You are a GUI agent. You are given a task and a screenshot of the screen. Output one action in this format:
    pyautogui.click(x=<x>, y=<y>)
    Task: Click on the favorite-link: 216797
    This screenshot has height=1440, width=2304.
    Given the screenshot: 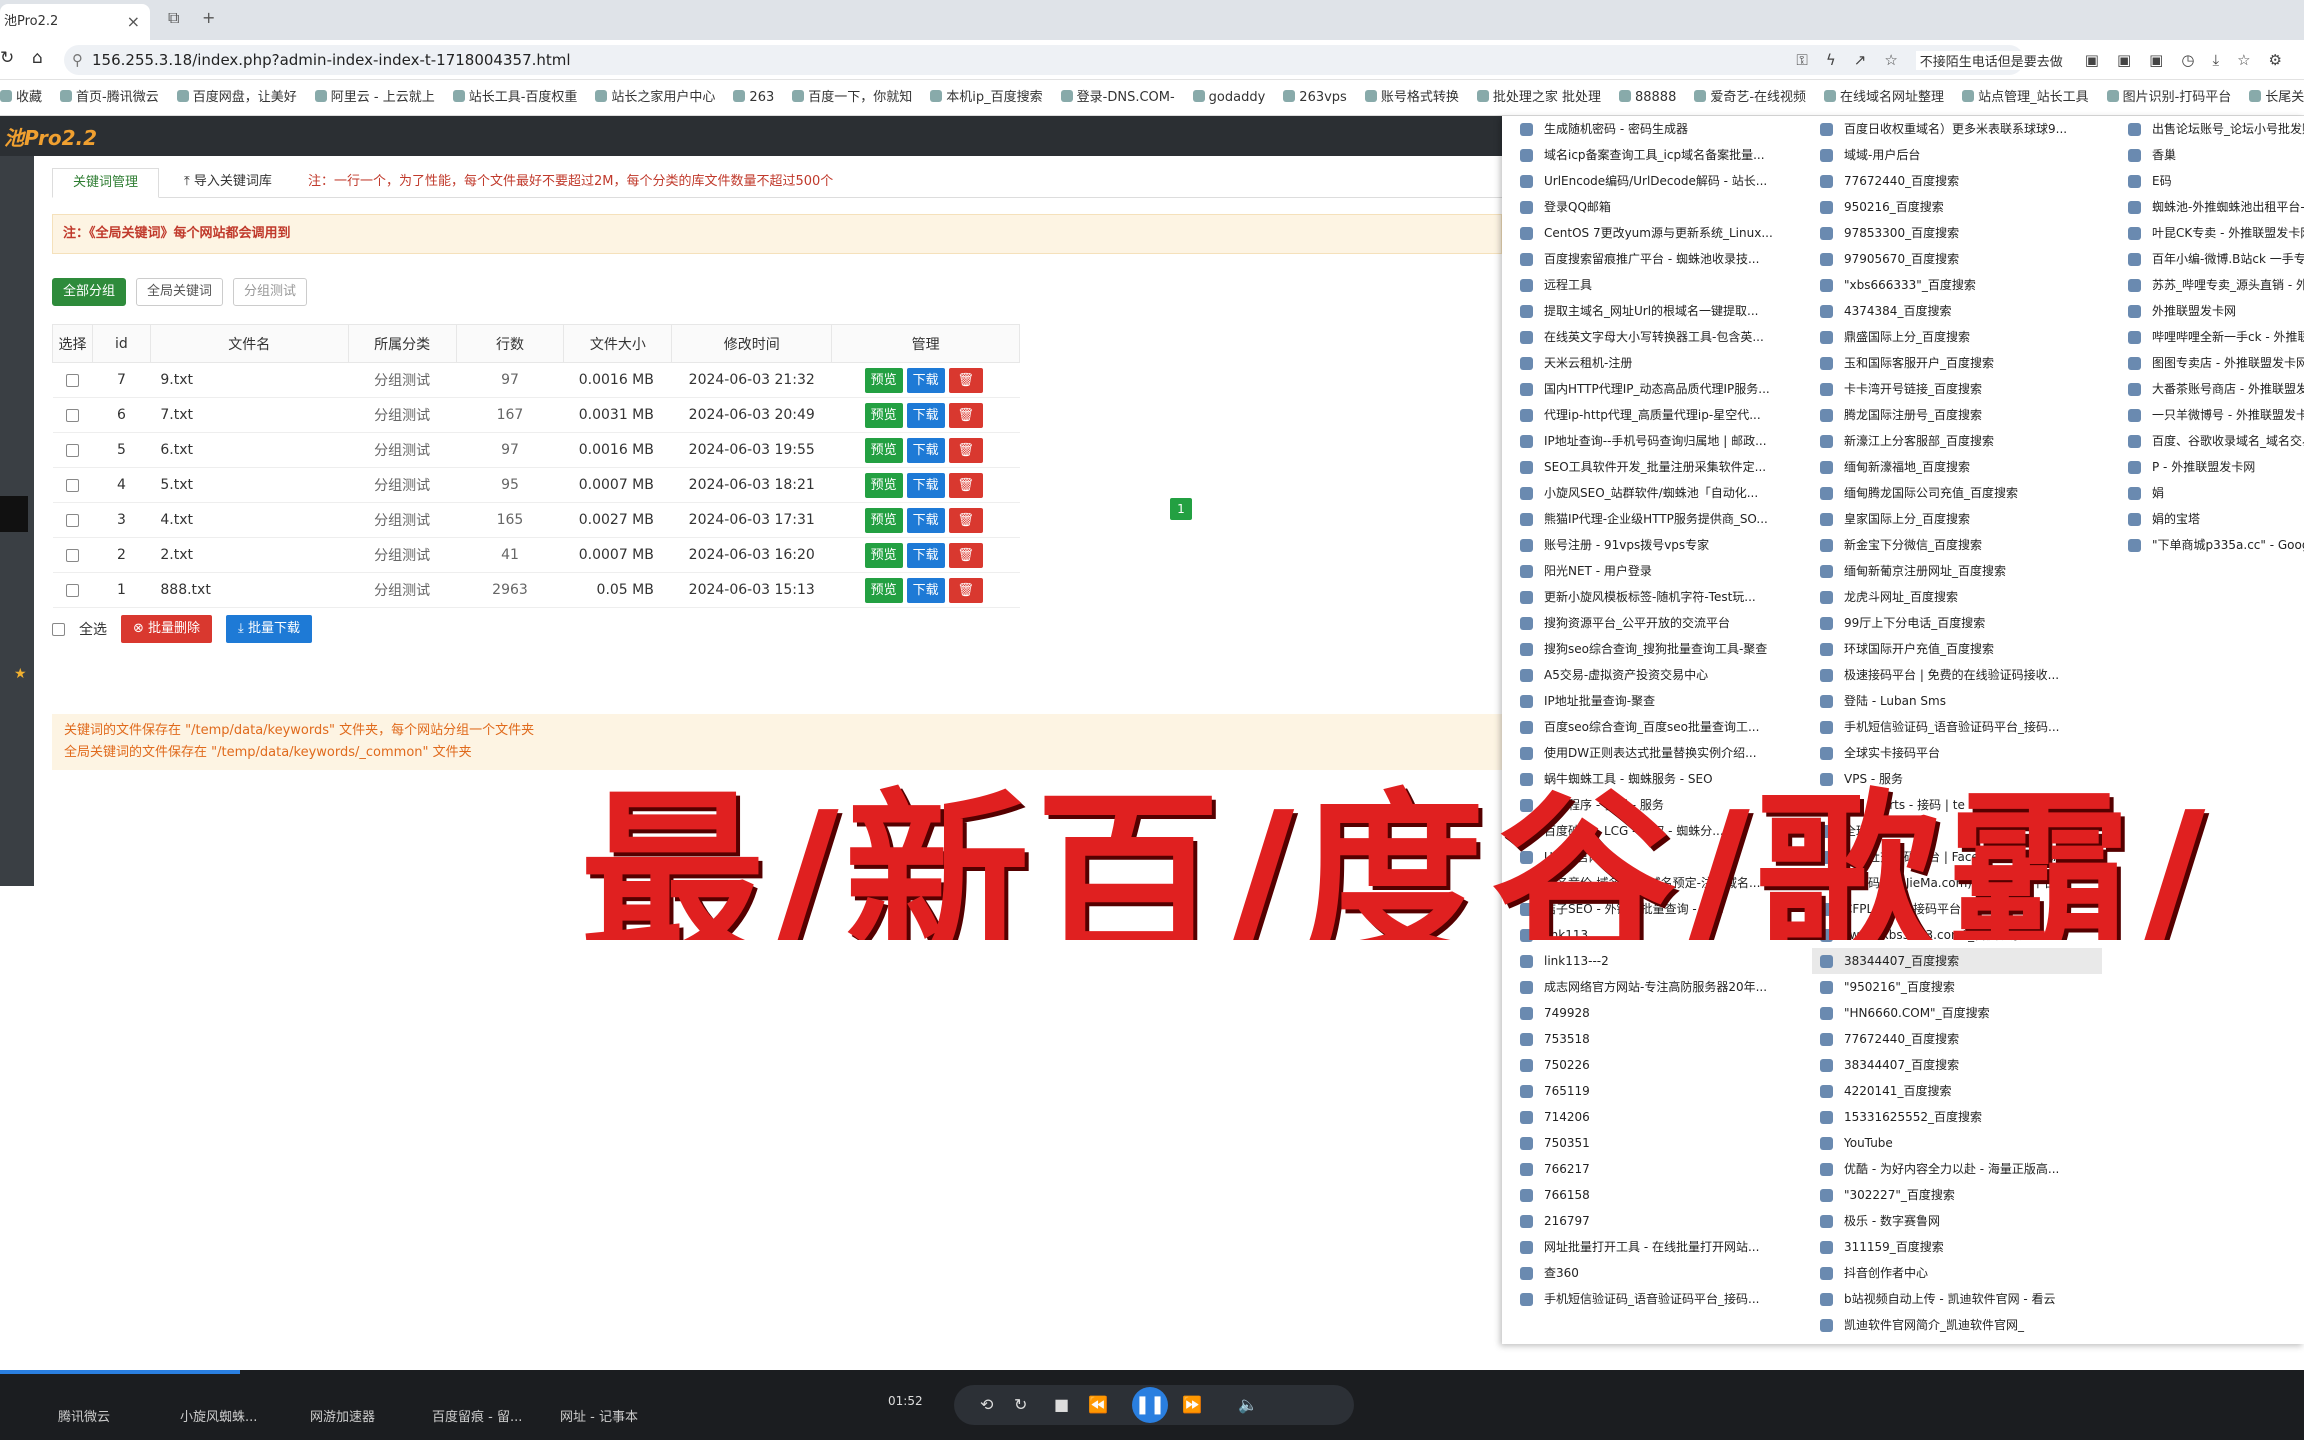 What is the action you would take?
    pyautogui.click(x=1657, y=1221)
    